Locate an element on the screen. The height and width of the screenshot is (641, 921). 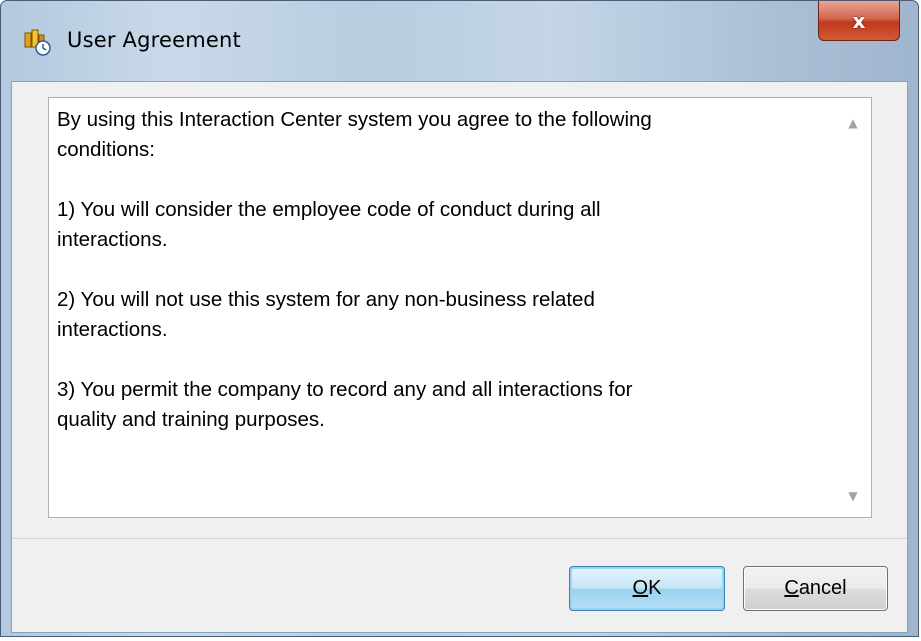
ok-label-rest: K is located at coordinates (655, 588).